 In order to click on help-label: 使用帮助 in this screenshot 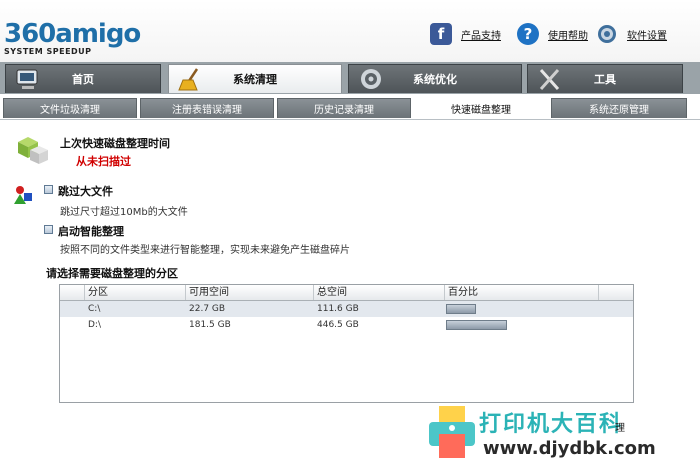, I will do `click(568, 34)`.